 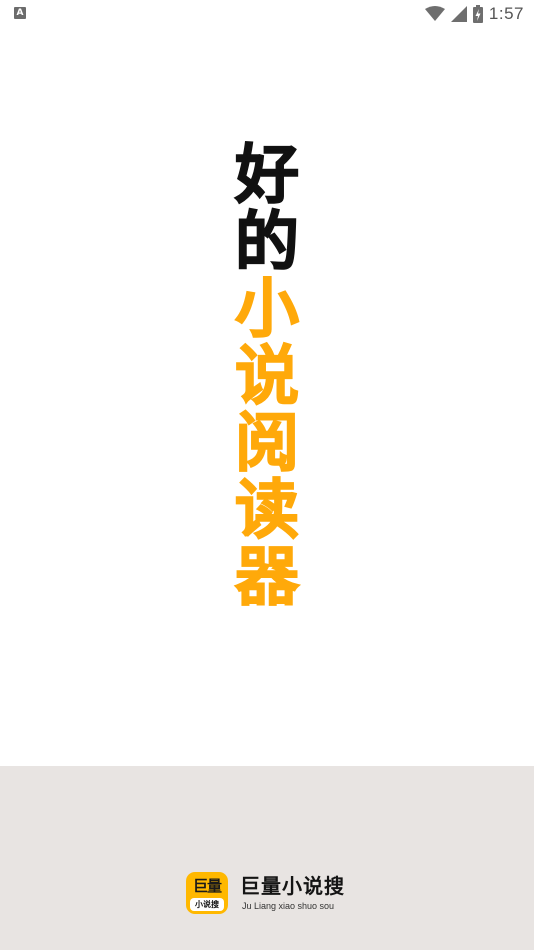 I want to click on title-char: 说, so click(x=267, y=377).